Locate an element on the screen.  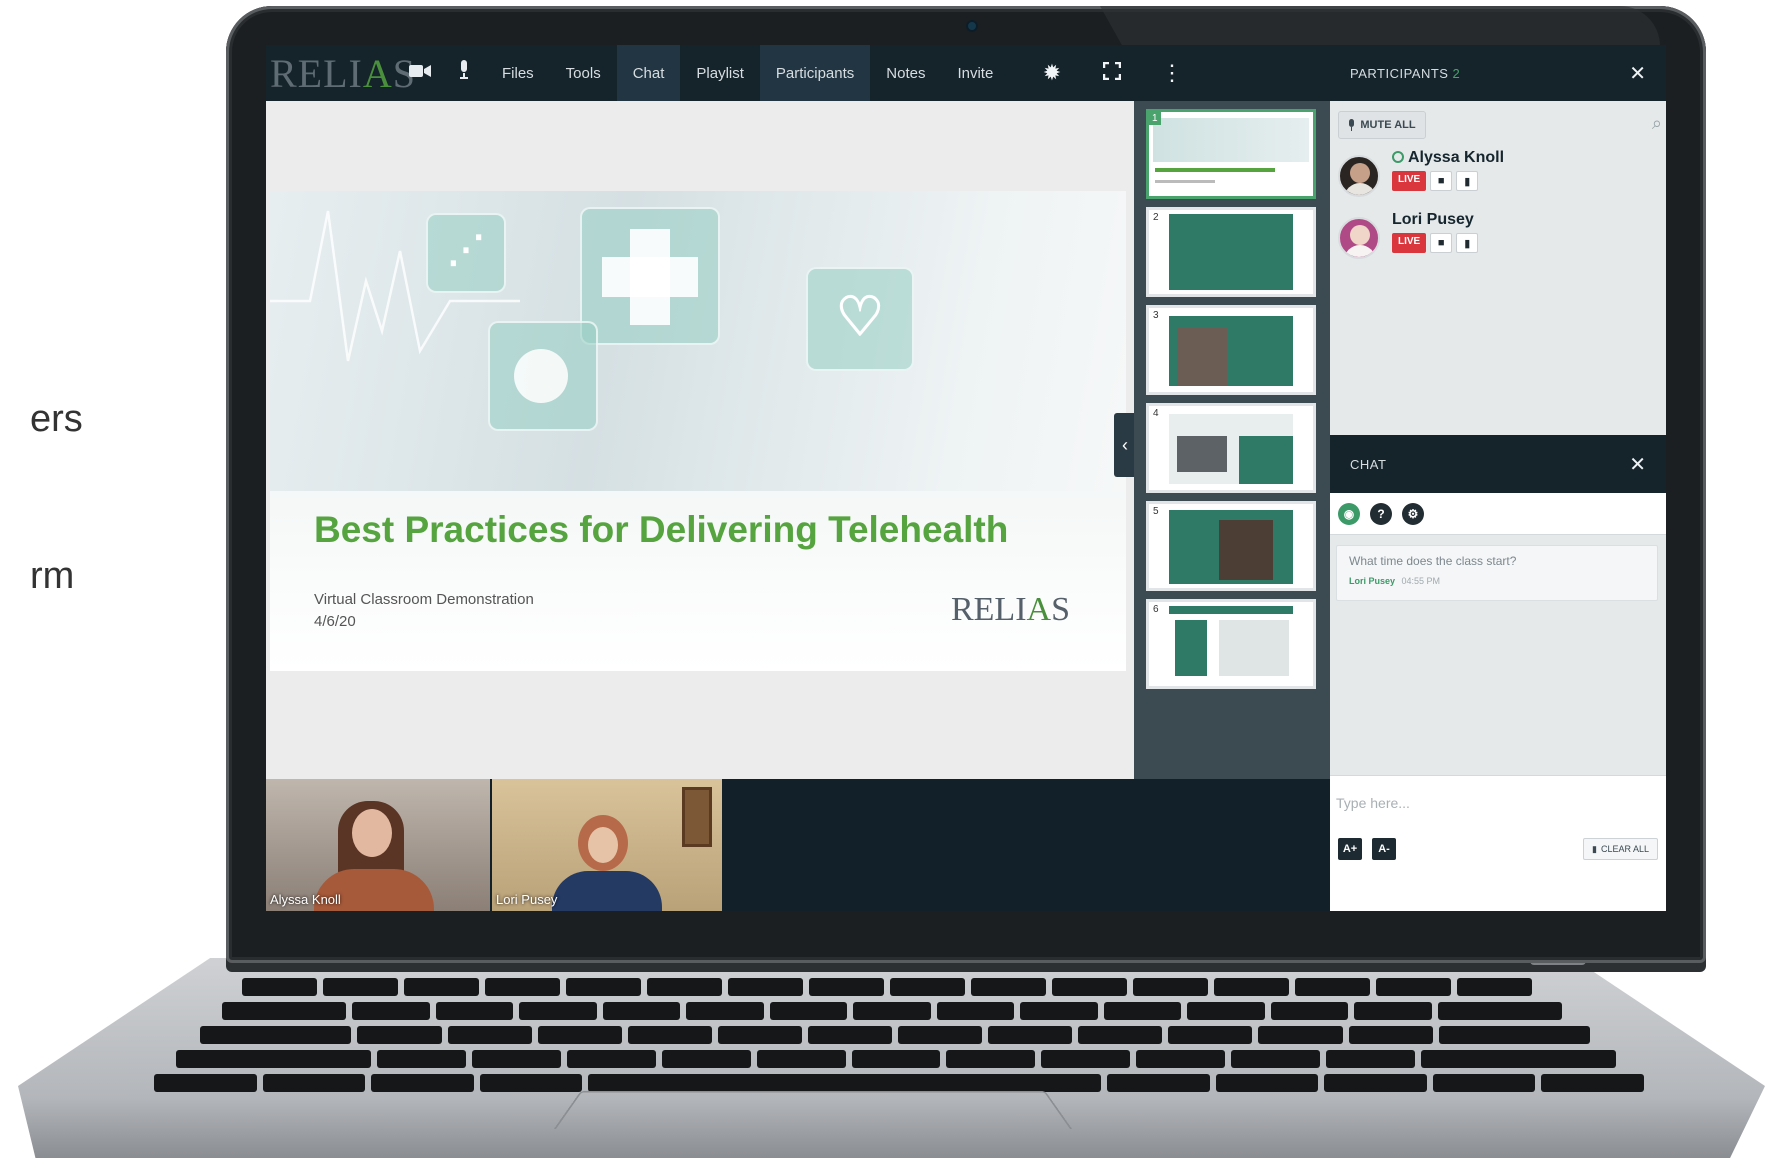
participants-header: PARTICIPANTS 2 ✕ is located at coordinates (1498, 73).